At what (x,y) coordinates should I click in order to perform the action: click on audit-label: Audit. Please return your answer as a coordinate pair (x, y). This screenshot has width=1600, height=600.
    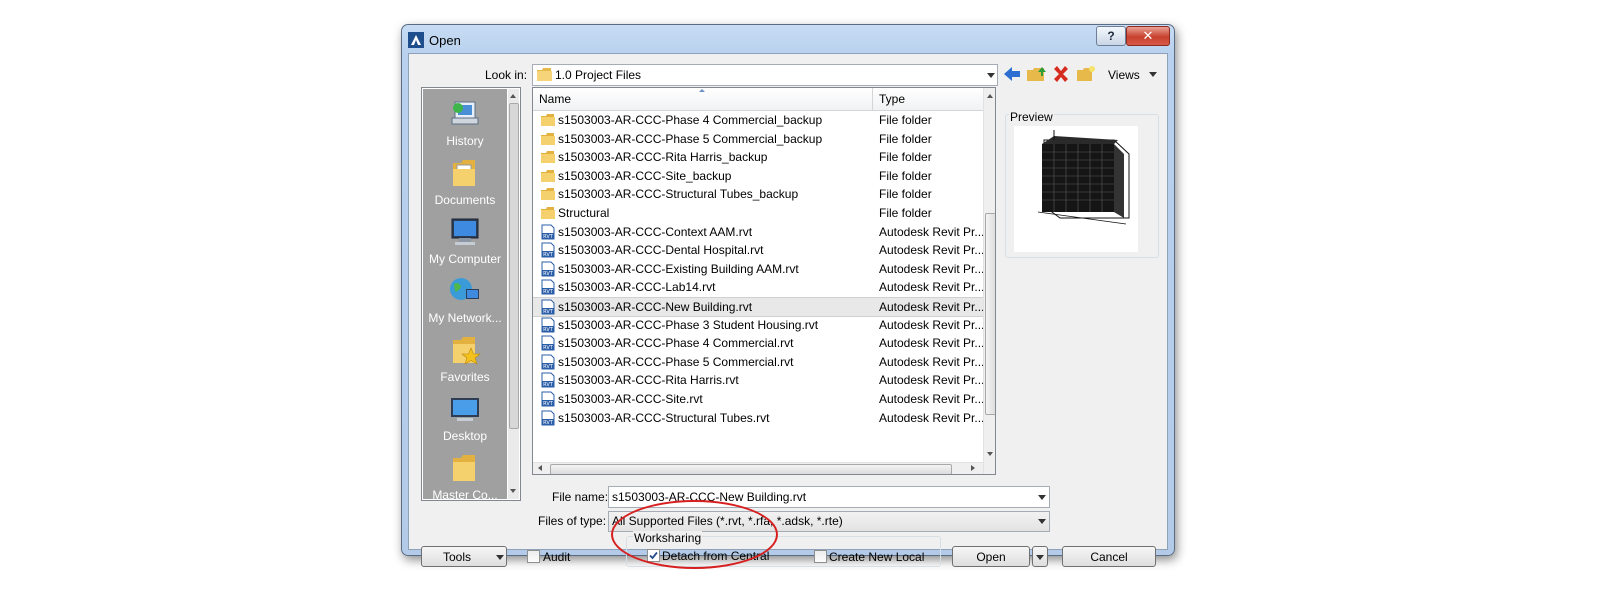
    Looking at the image, I should click on (556, 557).